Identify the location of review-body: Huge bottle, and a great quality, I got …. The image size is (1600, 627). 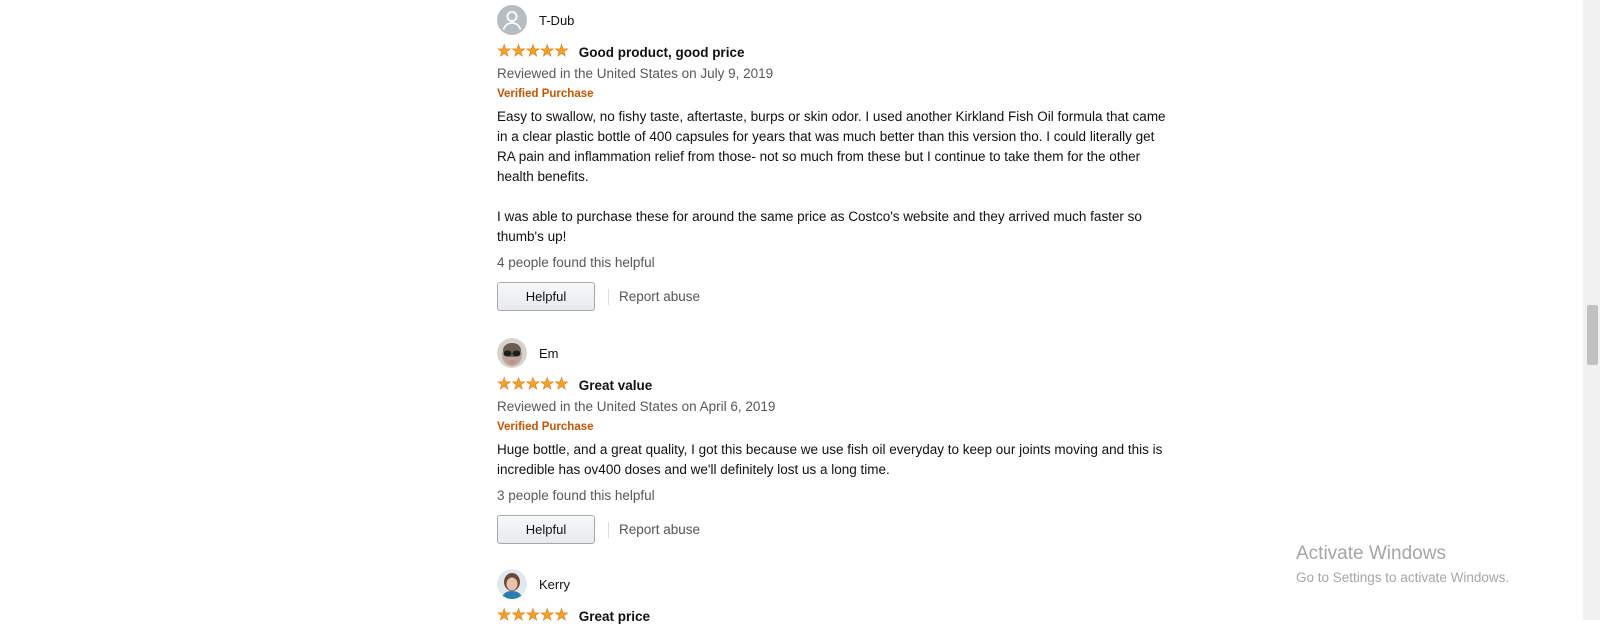
(834, 460).